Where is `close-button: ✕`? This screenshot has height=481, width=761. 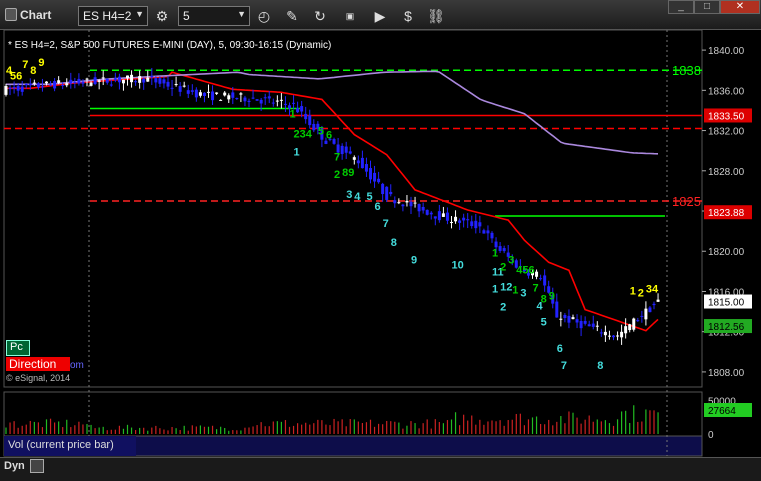 close-button: ✕ is located at coordinates (740, 7).